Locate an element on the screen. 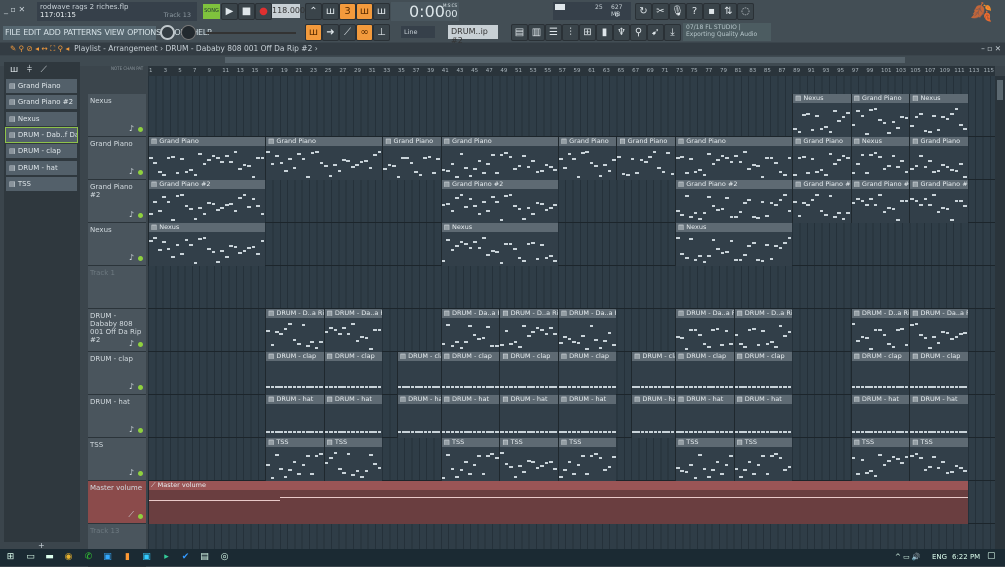 This screenshot has height=567, width=1005. menu-edit: EDIT is located at coordinates (32, 32).